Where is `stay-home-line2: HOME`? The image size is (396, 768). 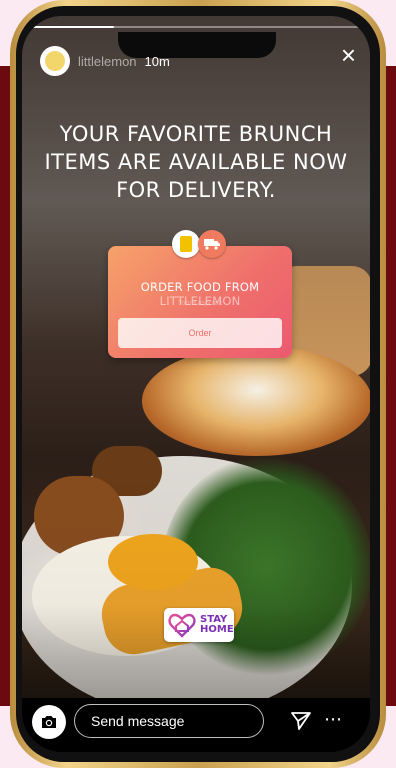
stay-home-line2: HOME is located at coordinates (217, 629).